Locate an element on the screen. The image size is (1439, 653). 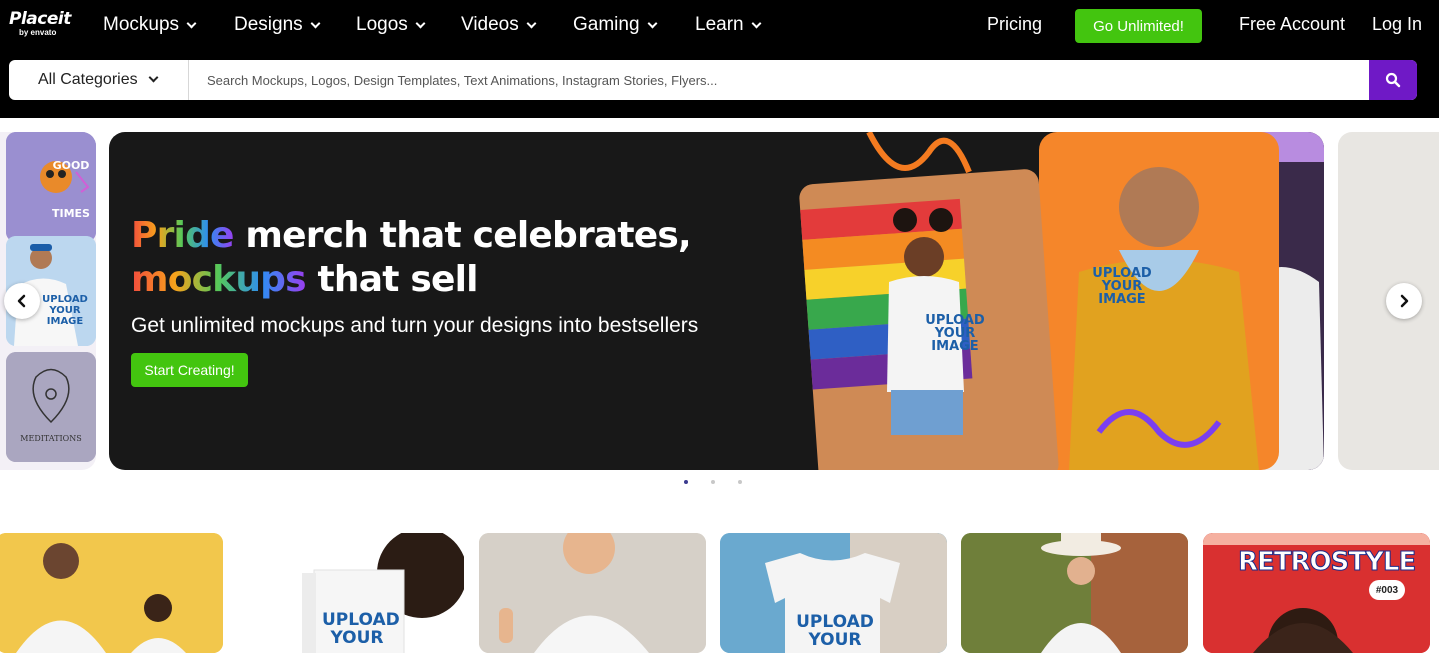
nav-item-learn: Learn is located at coordinates (728, 25).